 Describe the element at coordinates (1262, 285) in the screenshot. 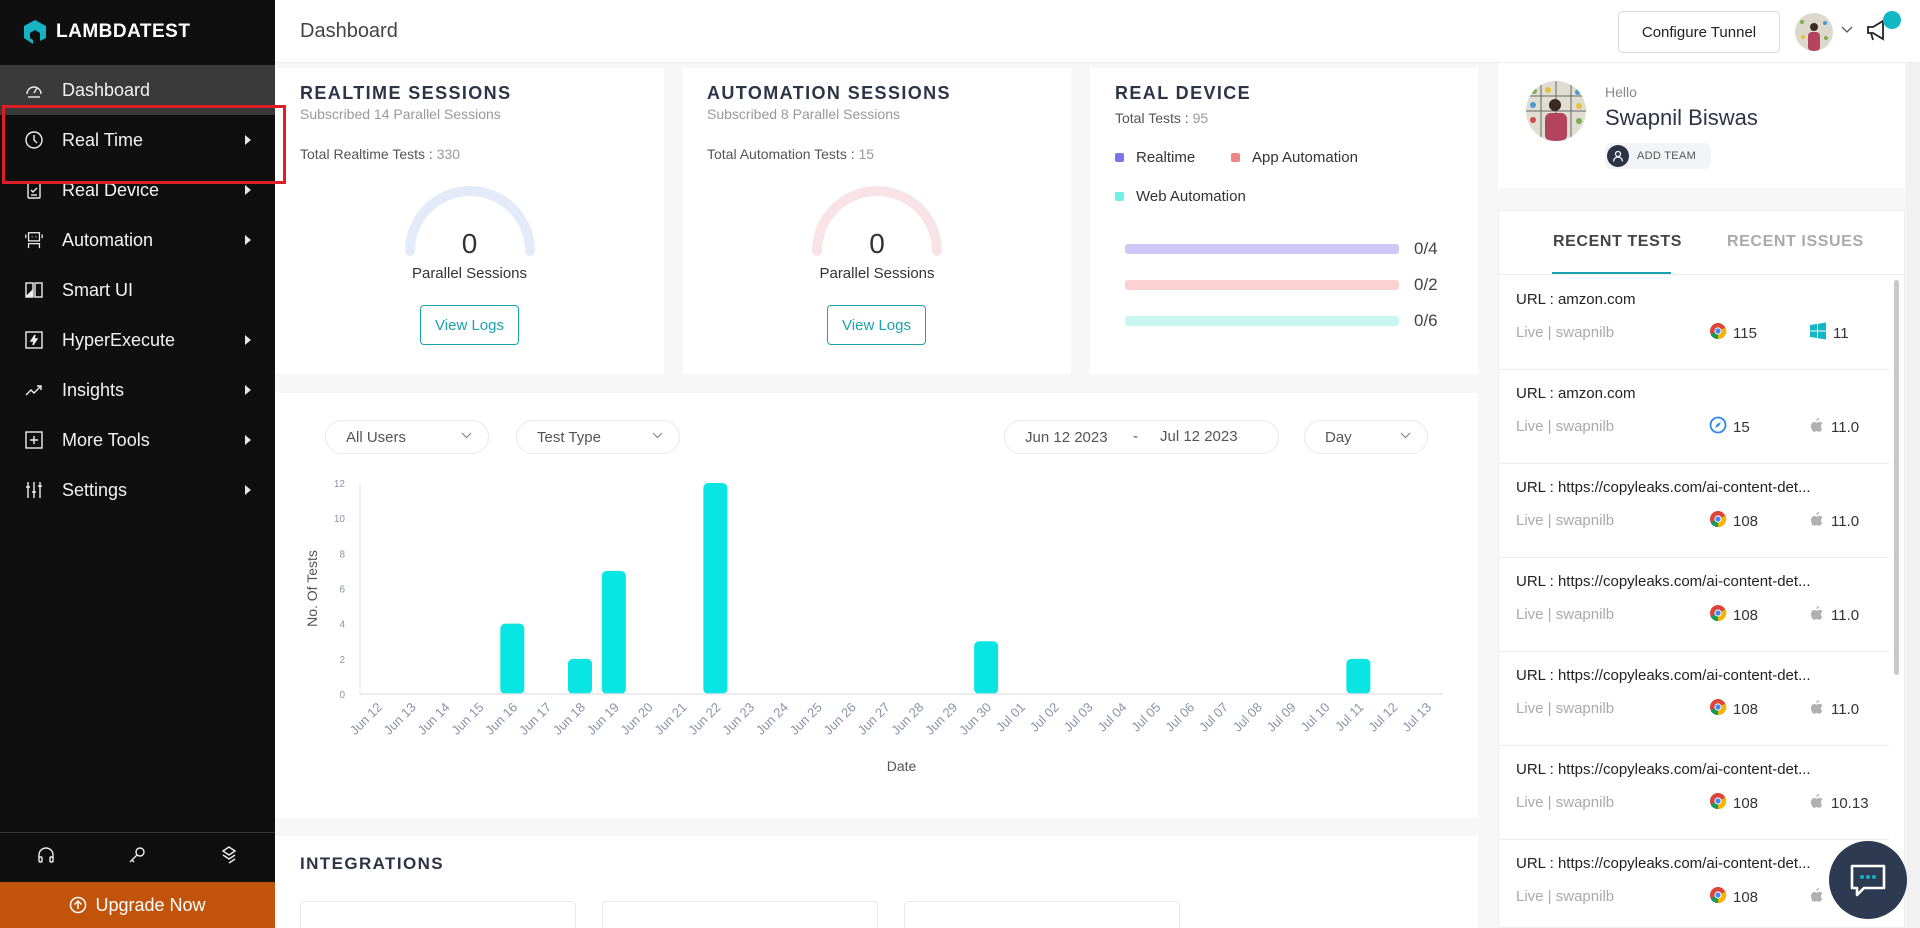

I see `app-automation-usage-bar` at that location.